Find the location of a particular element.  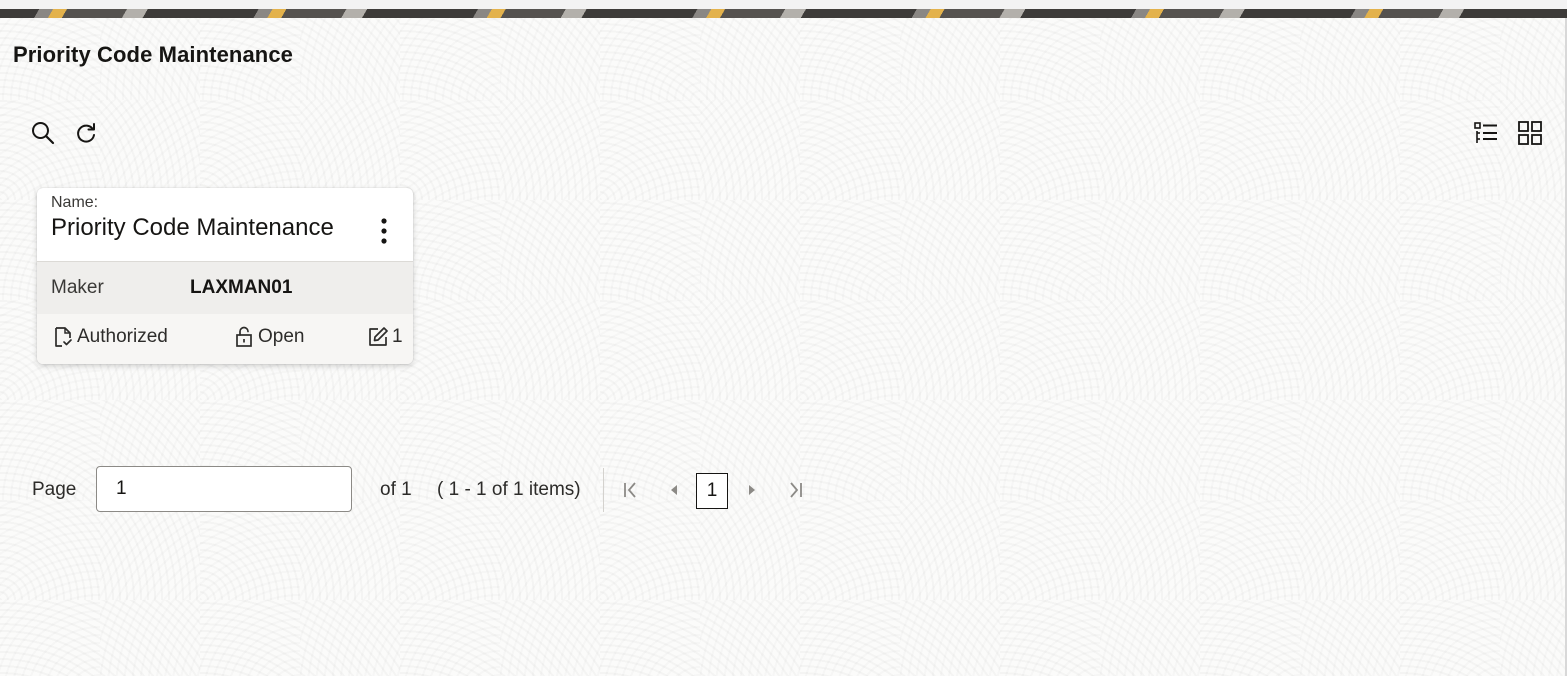

authorized-doc-icon is located at coordinates (63, 337).